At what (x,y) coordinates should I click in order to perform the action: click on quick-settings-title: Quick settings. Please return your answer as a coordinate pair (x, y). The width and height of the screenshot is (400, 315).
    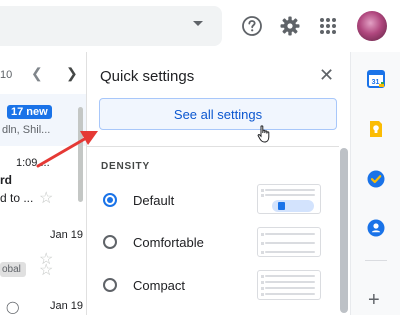
    Looking at the image, I should click on (147, 76).